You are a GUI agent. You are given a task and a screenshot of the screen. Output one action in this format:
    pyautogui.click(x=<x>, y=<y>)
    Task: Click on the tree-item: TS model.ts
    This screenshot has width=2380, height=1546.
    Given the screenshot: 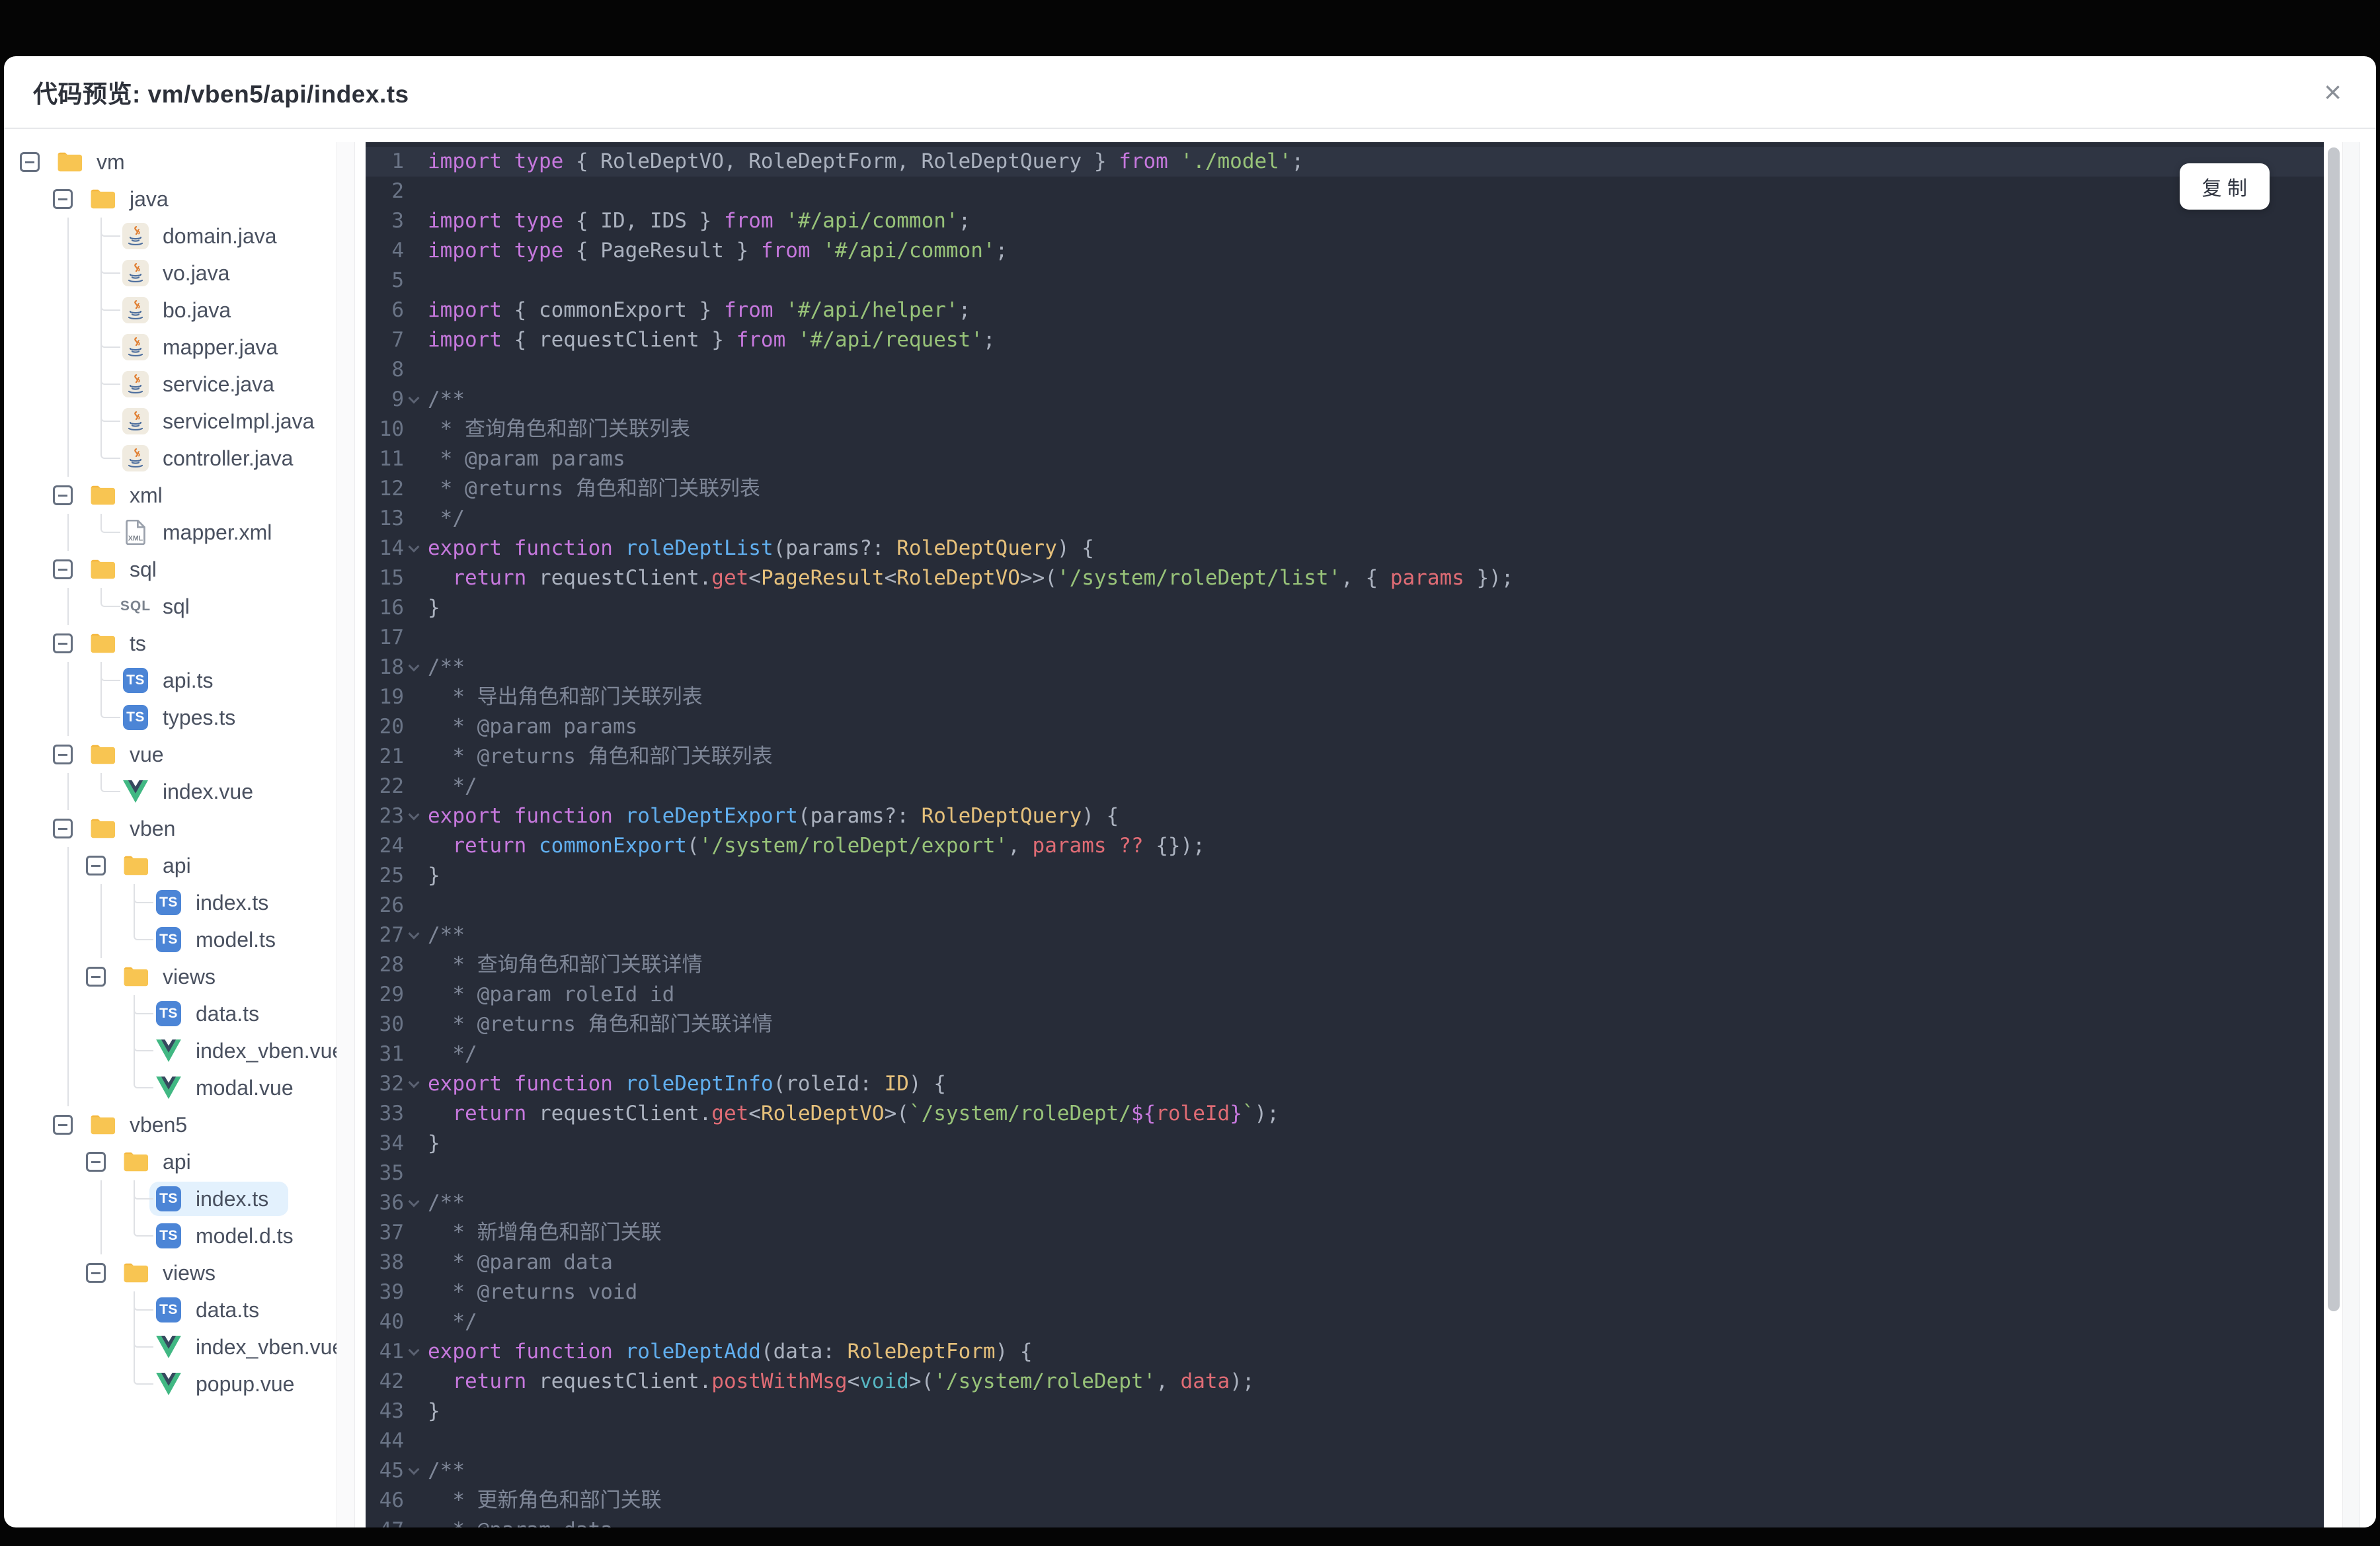 What is the action you would take?
    pyautogui.click(x=222, y=939)
    